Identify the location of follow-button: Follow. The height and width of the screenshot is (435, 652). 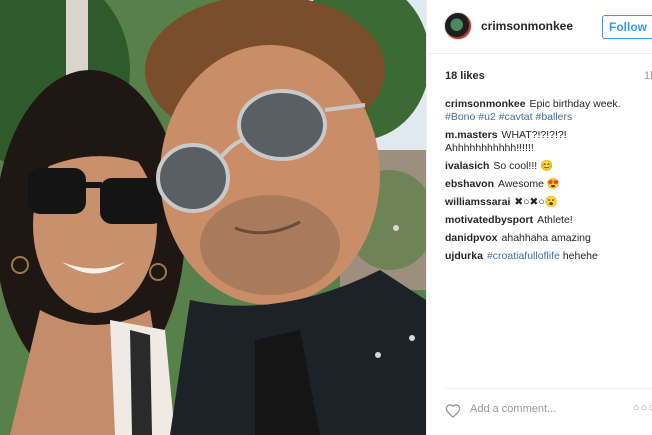
(627, 27).